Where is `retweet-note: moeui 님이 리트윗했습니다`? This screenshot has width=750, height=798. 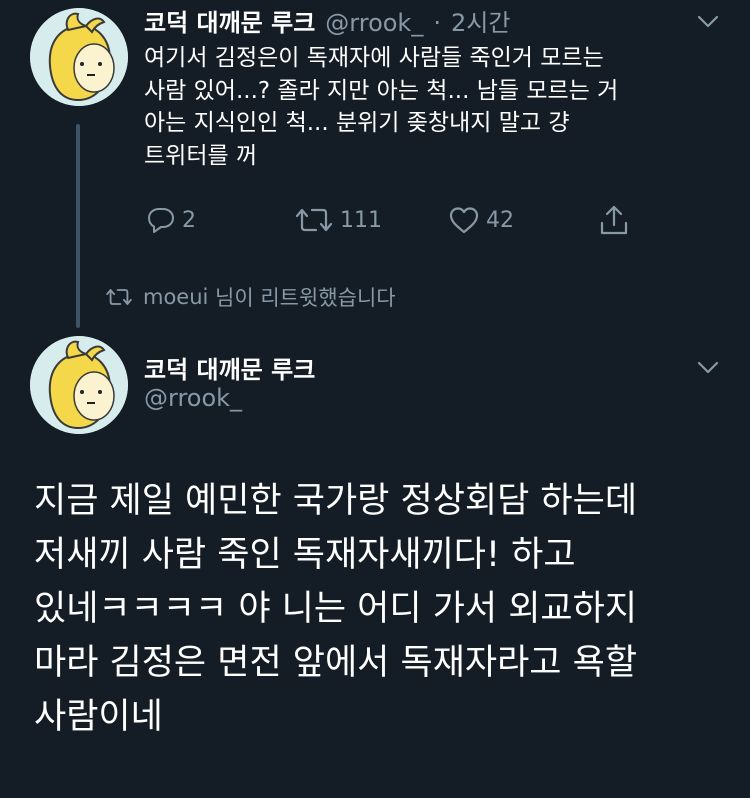
retweet-note: moeui 님이 리트윗했습니다 is located at coordinates (250, 297).